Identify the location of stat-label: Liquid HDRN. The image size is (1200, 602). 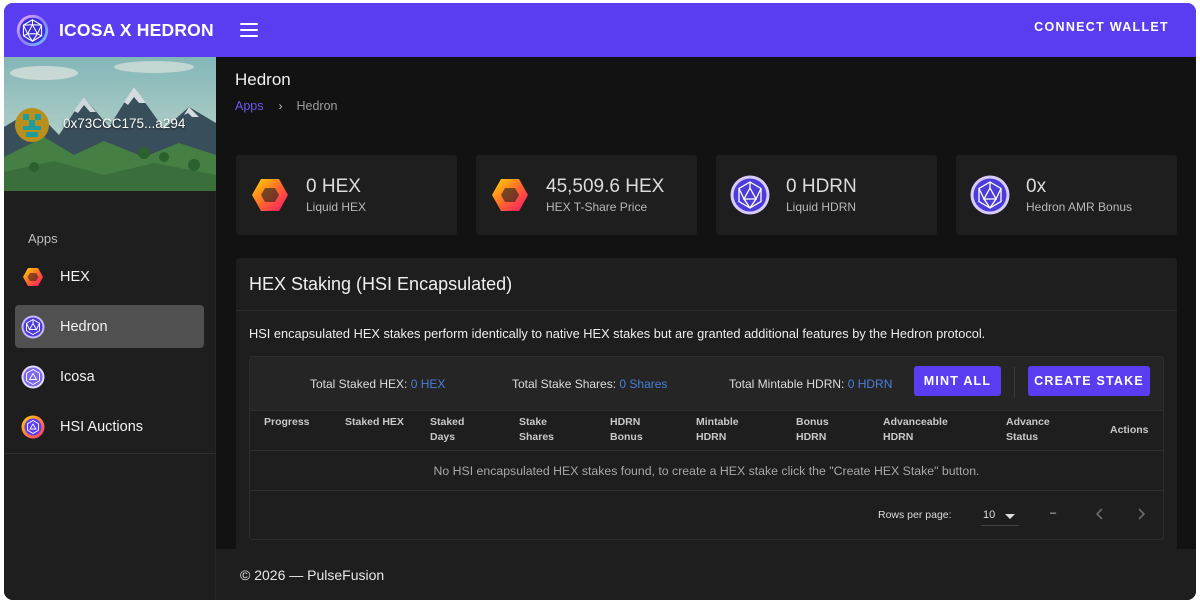
(821, 207).